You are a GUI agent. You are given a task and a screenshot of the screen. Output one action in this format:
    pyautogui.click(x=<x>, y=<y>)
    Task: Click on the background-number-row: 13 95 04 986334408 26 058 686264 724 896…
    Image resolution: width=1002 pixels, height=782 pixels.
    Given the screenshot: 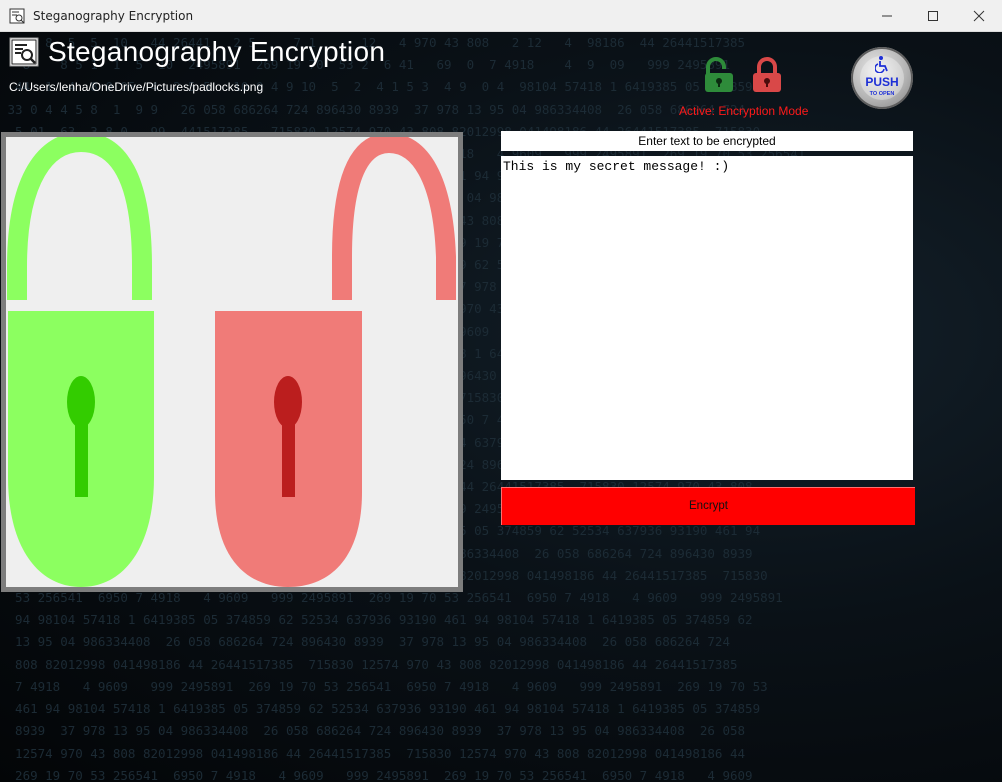 What is the action you would take?
    pyautogui.click(x=365, y=642)
    